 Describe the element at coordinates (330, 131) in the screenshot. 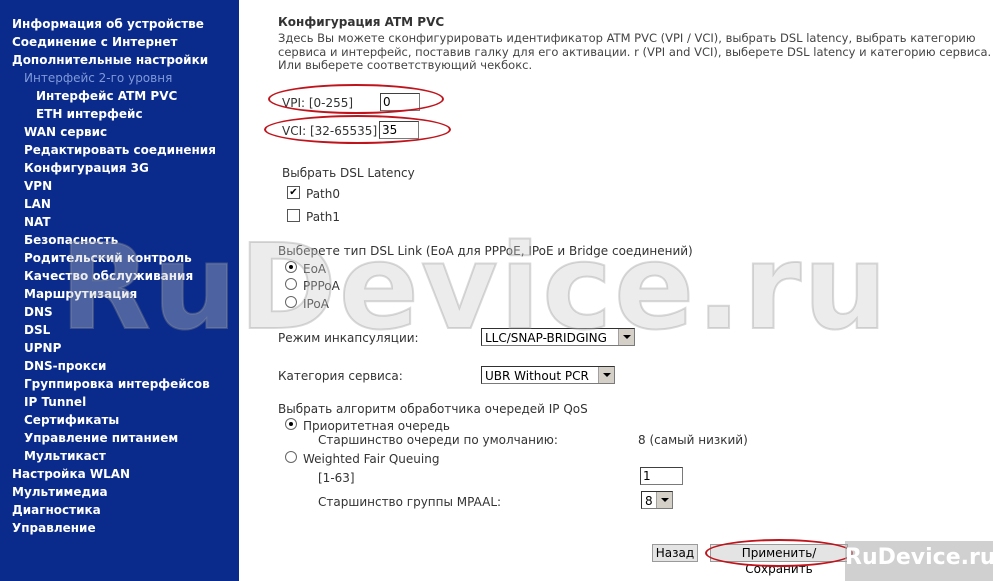

I see `vci-label: VCI: [32-65535]` at that location.